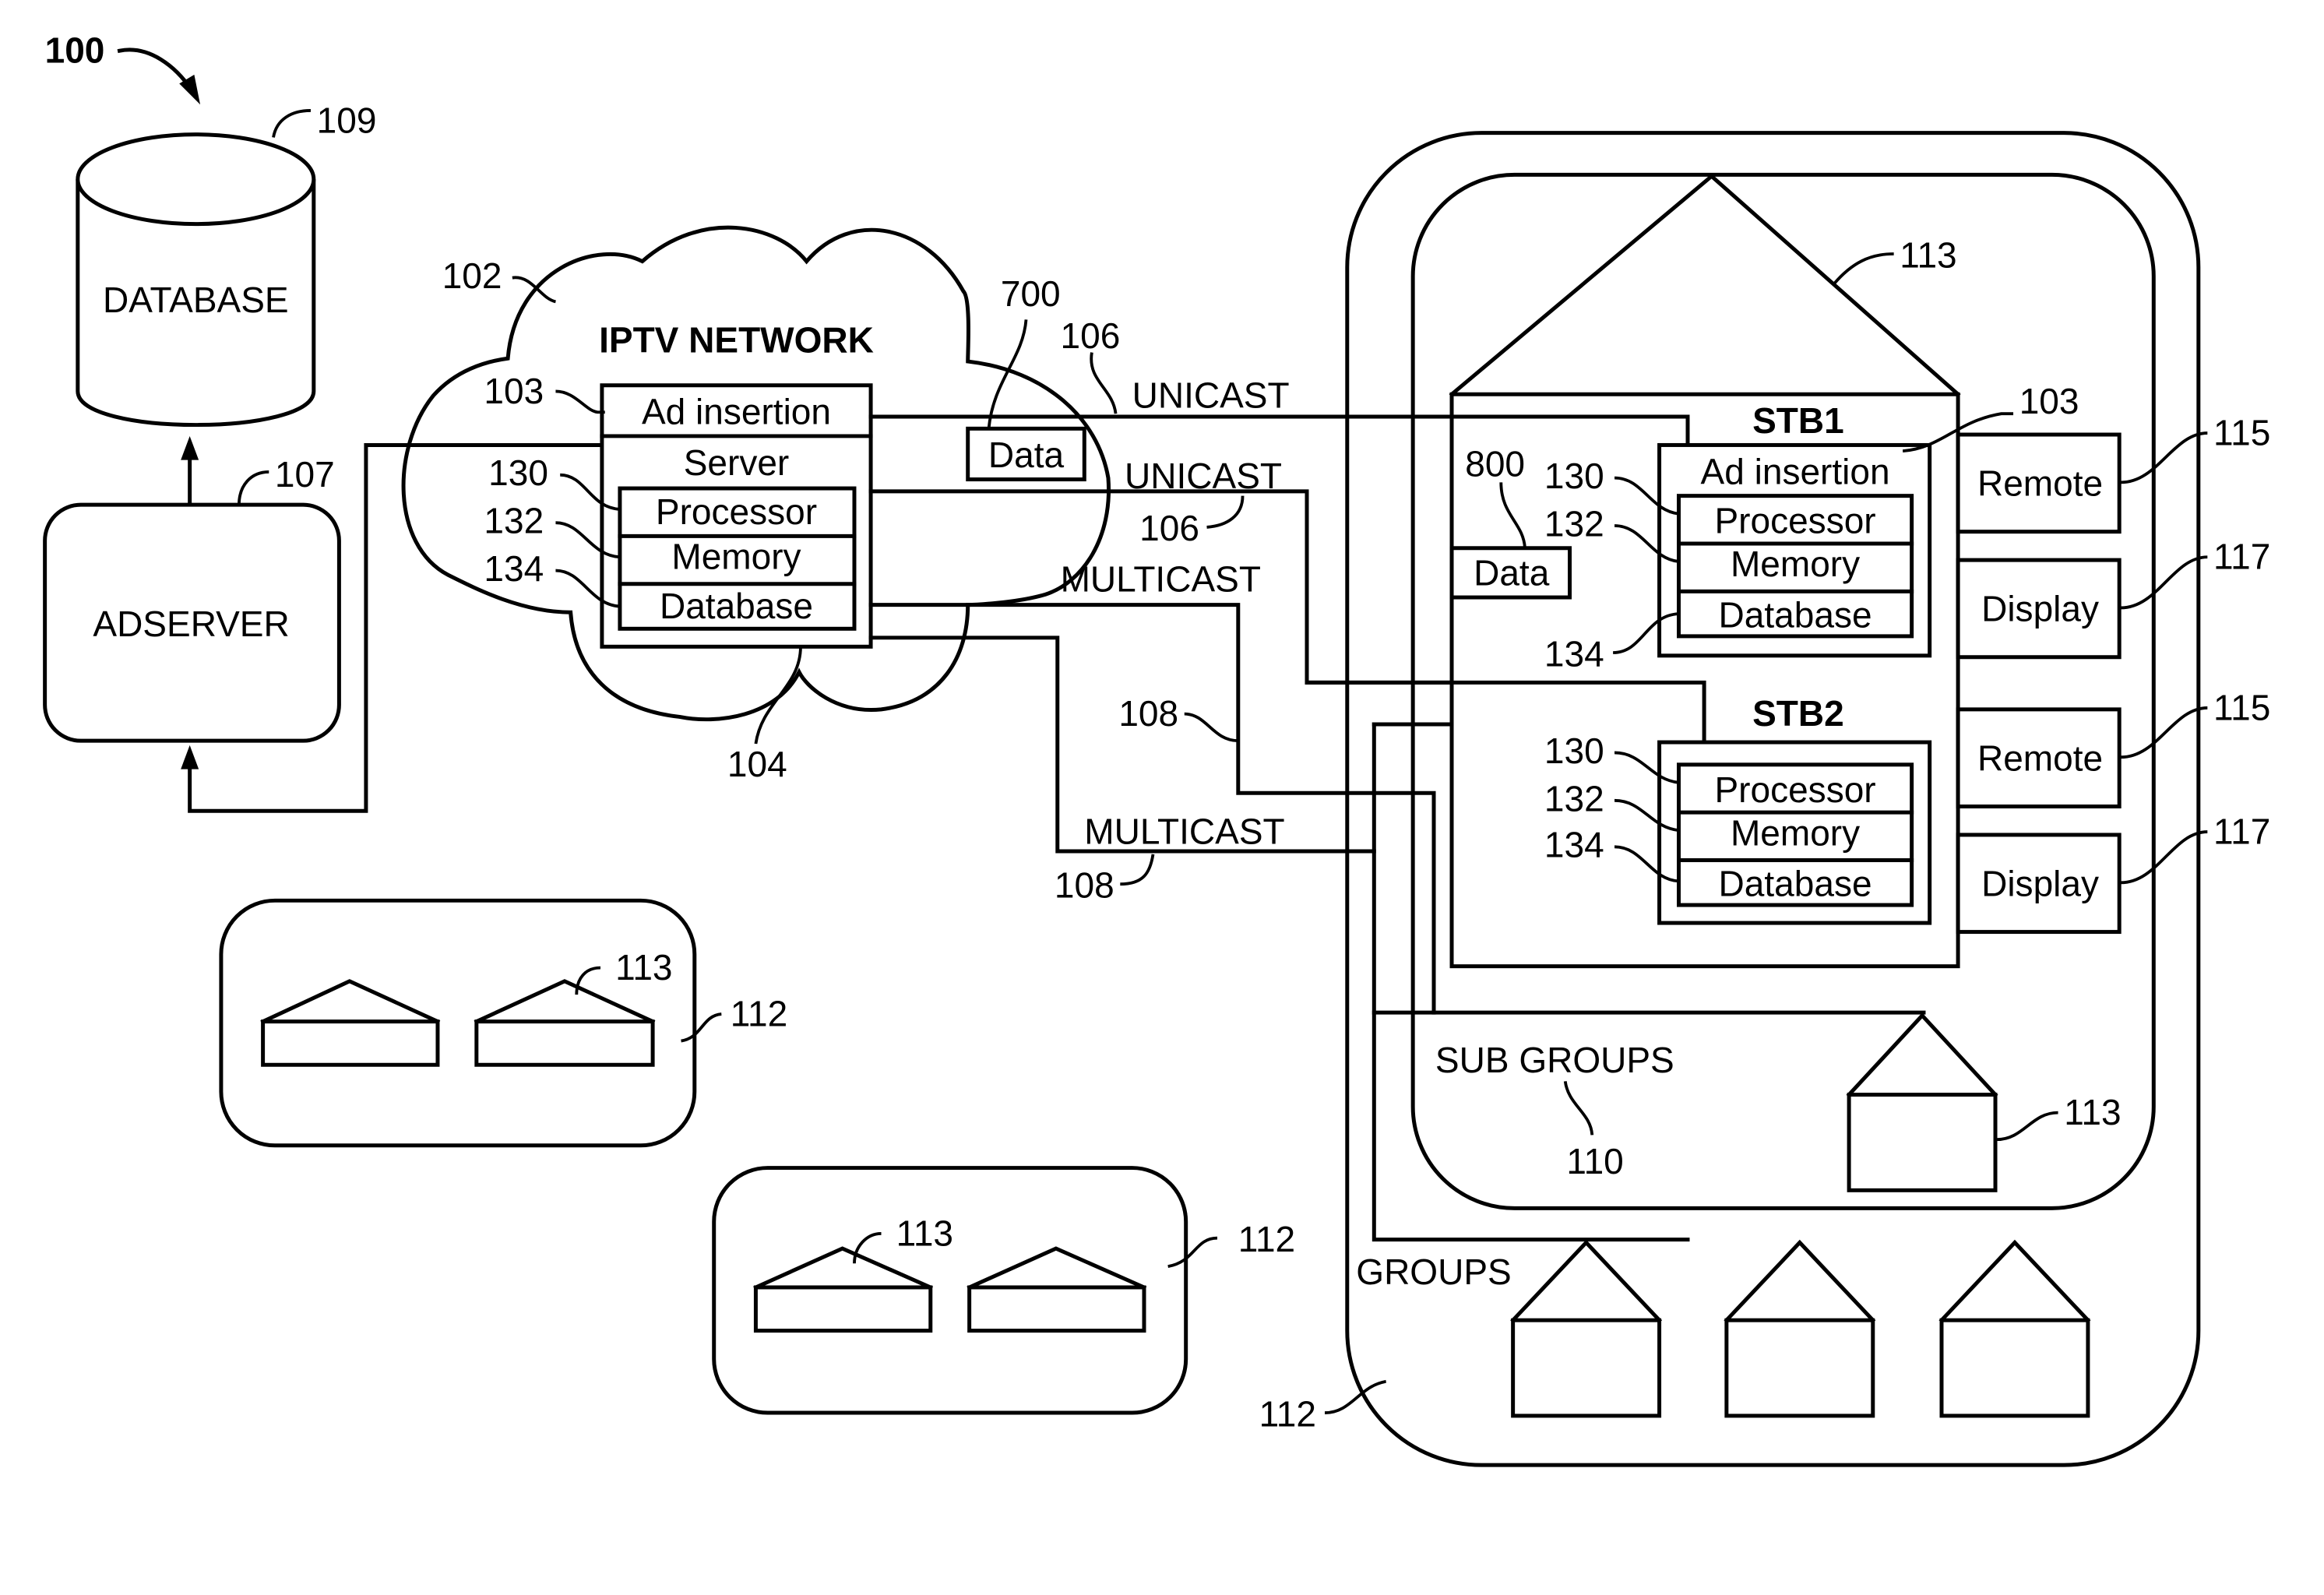 Image resolution: width=2324 pixels, height=1595 pixels. Describe the element at coordinates (1574, 523) in the screenshot. I see `ref-132-stb1: 132` at that location.